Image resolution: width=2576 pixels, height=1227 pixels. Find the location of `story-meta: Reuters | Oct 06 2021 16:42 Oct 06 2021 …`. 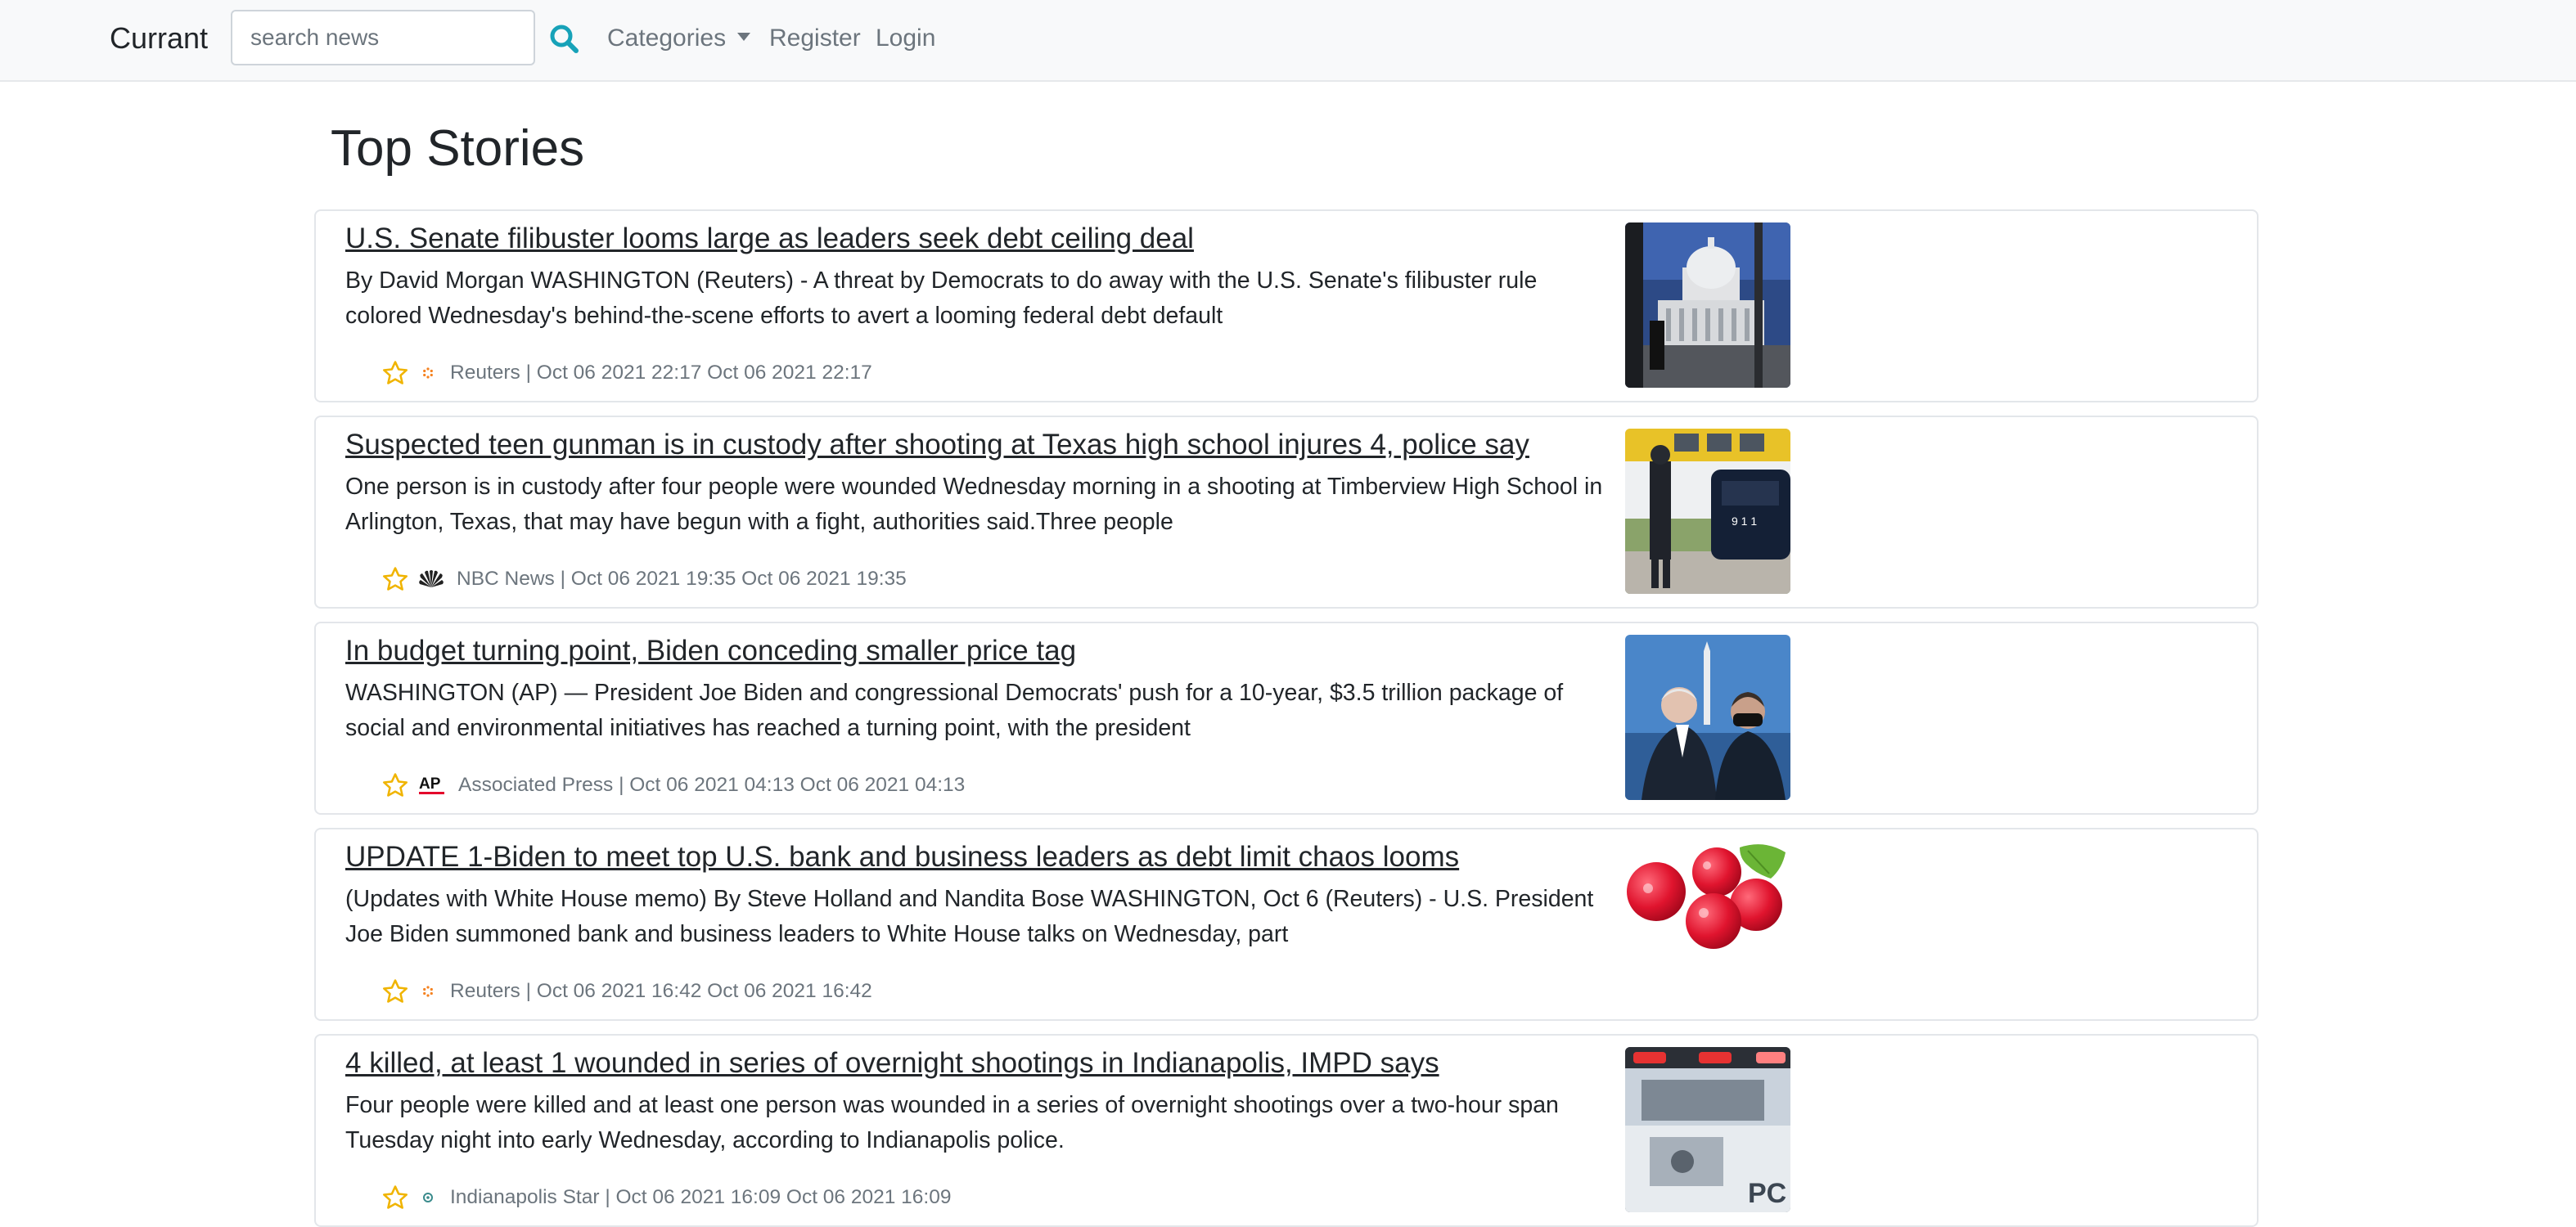

story-meta: Reuters | Oct 06 2021 16:42 Oct 06 2021 … is located at coordinates (626, 991).